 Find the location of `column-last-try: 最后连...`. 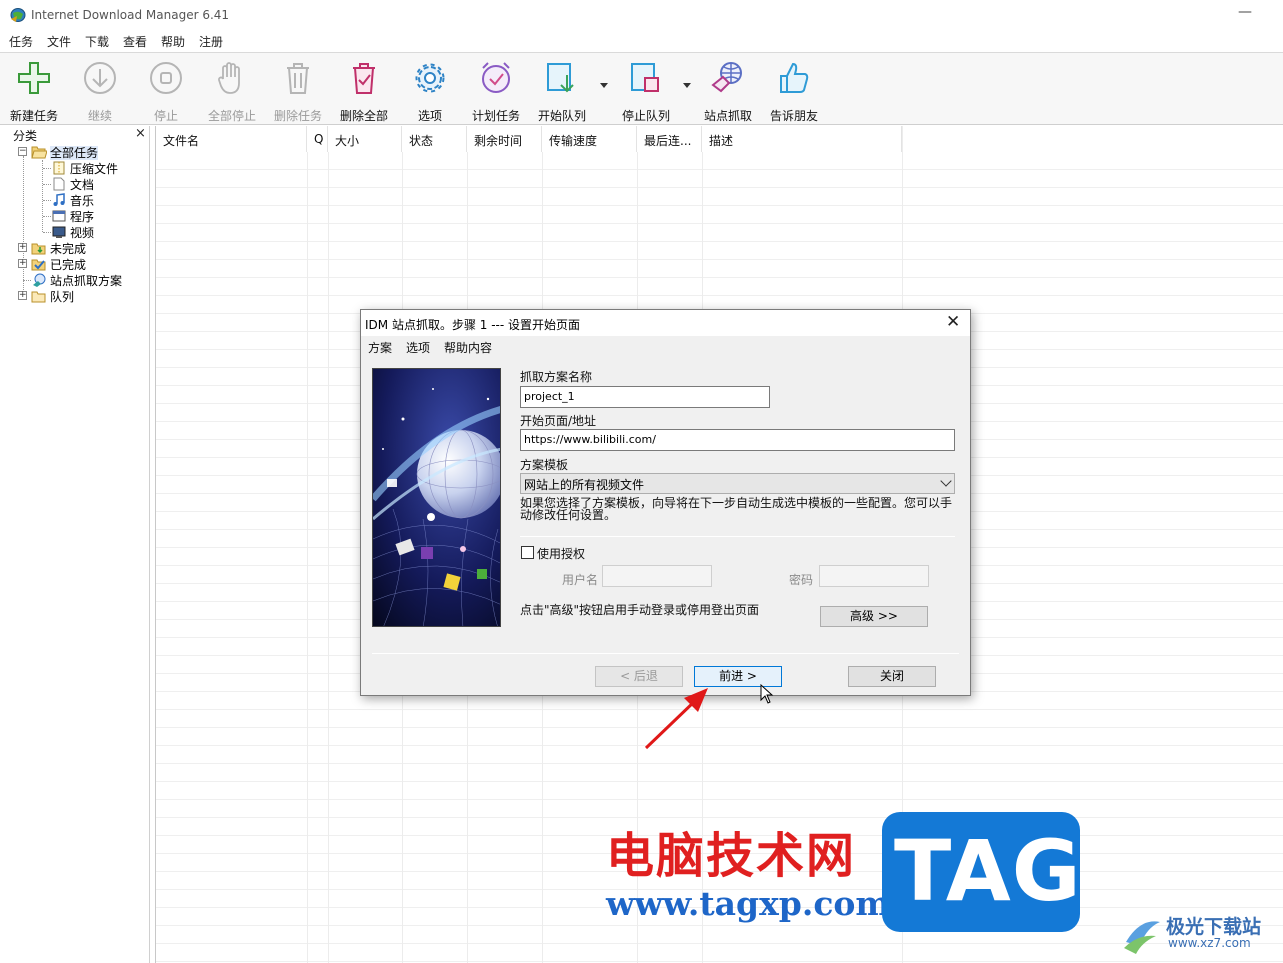

column-last-try: 最后连... is located at coordinates (669, 139).